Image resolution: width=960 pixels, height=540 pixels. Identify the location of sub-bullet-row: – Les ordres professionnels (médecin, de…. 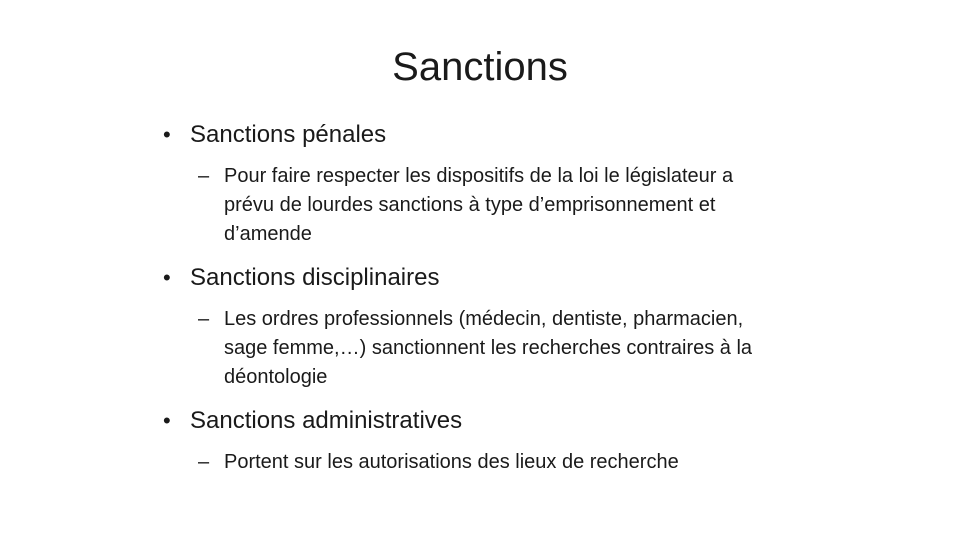
(478, 348).